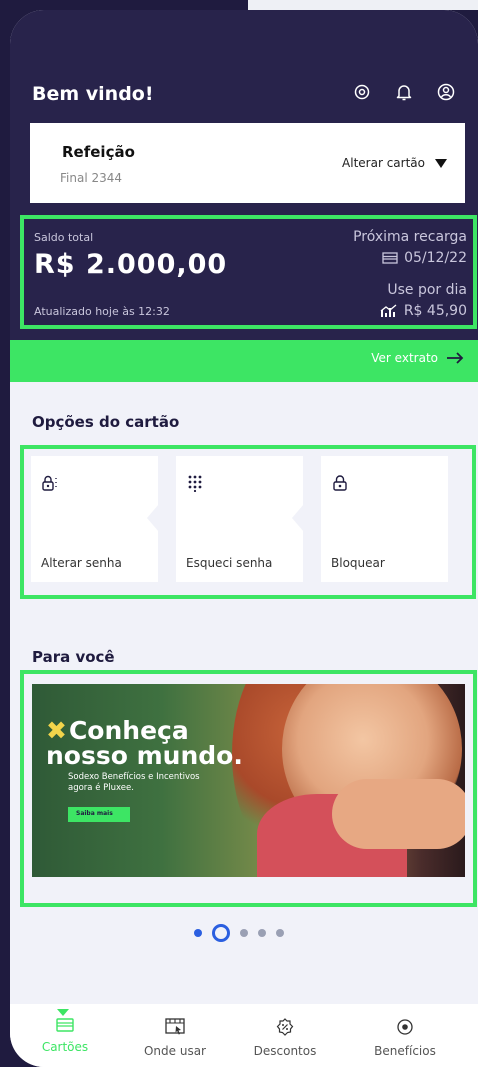  What do you see at coordinates (195, 483) in the screenshot?
I see `keypad-icon` at bounding box center [195, 483].